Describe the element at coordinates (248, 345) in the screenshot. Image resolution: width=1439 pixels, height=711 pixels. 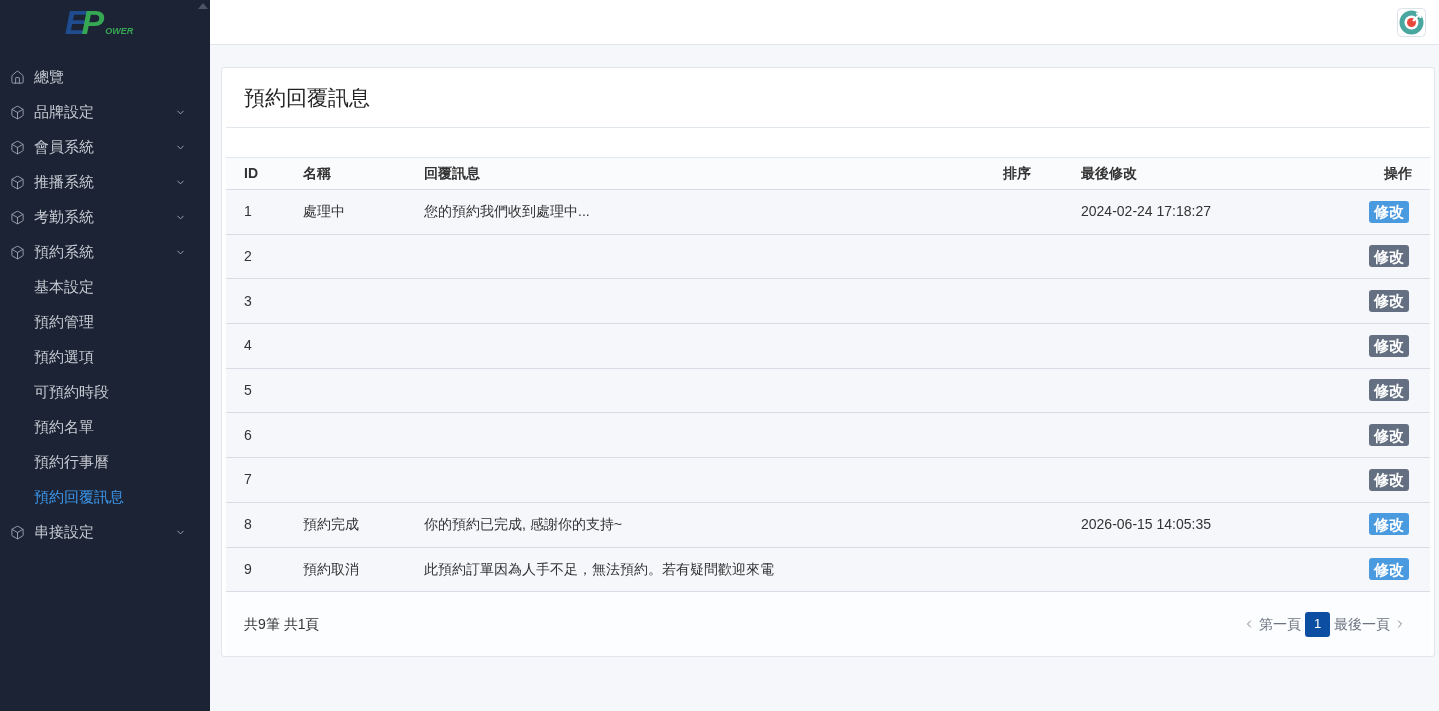
I see `table-cell: 4` at that location.